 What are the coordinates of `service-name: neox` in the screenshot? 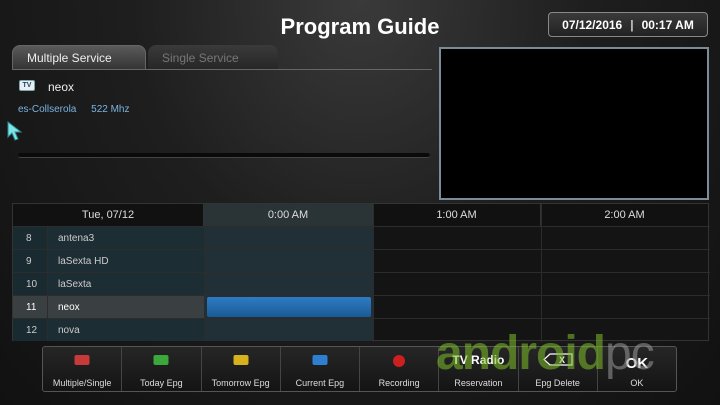 It's located at (61, 87).